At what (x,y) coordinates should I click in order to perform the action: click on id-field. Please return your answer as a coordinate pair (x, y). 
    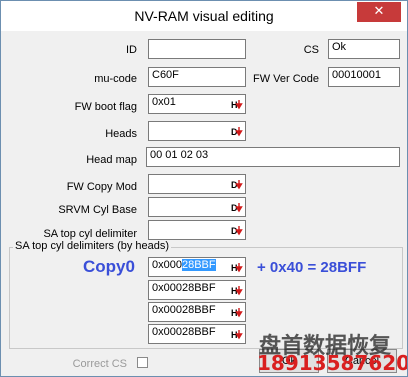
    Looking at the image, I should click on (197, 49).